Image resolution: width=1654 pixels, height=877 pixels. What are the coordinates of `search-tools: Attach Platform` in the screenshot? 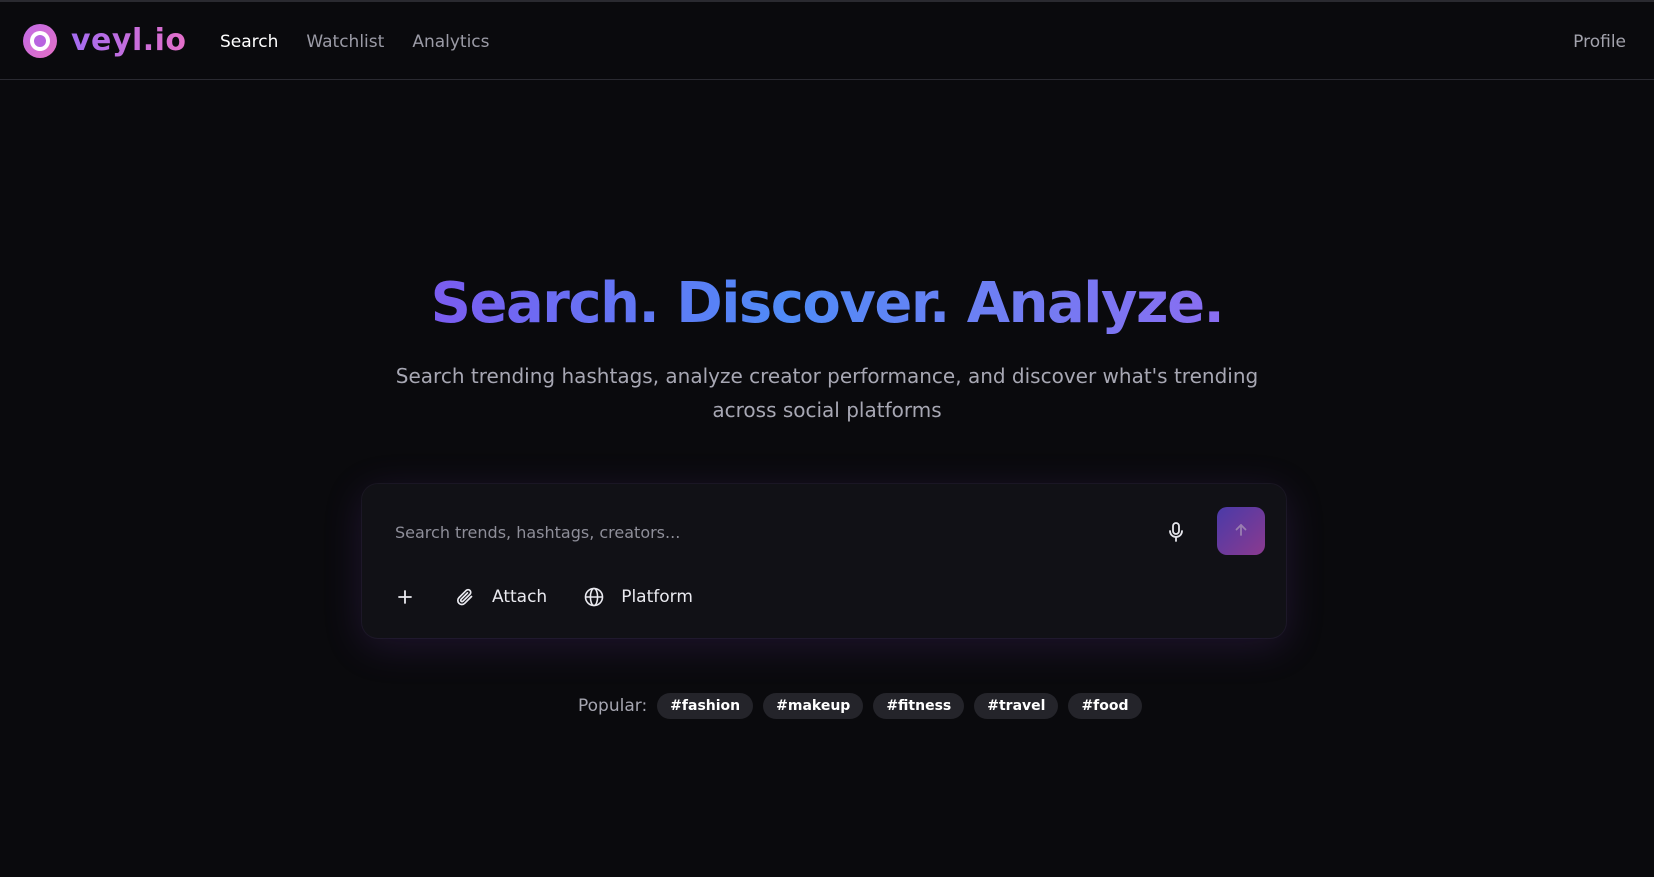 It's located at (542, 597).